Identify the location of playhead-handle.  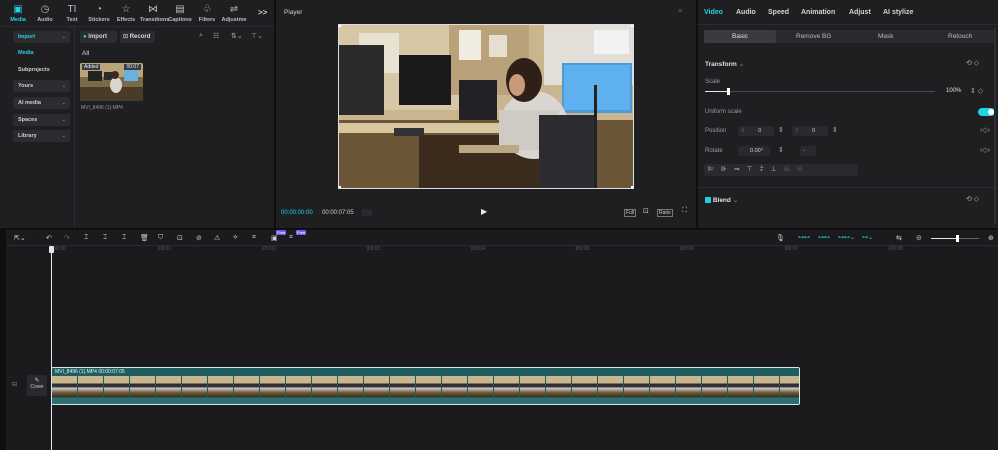
(51, 249).